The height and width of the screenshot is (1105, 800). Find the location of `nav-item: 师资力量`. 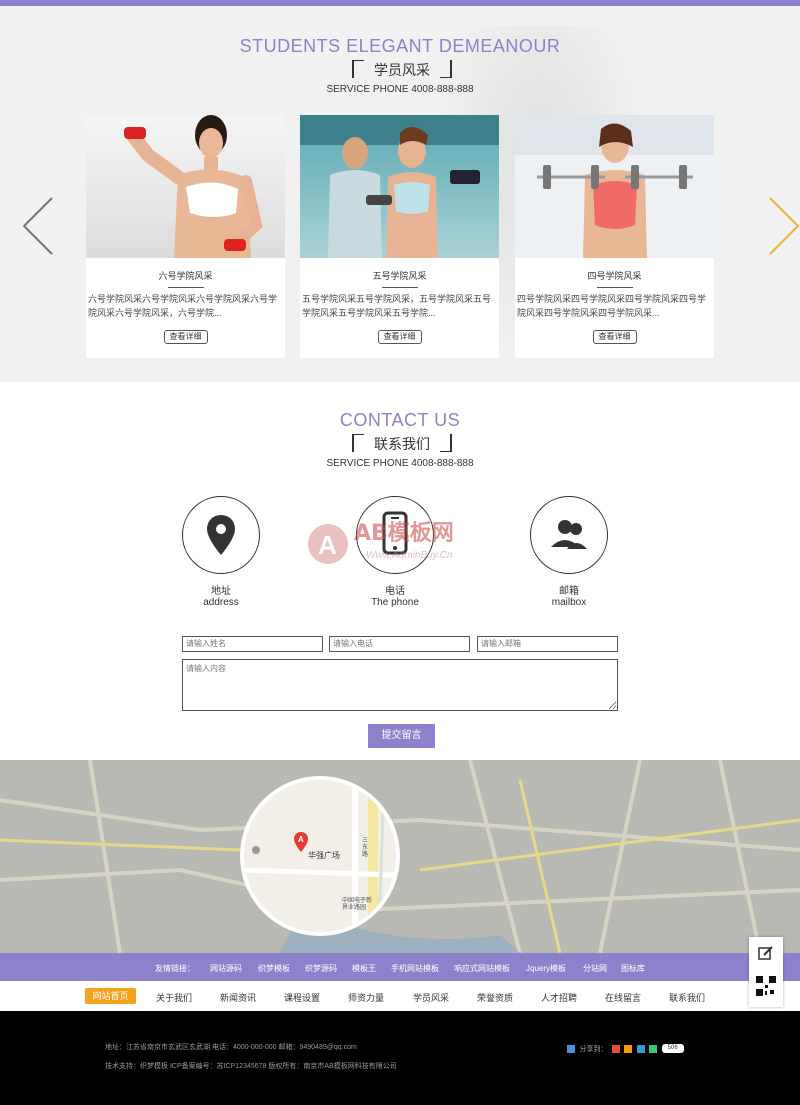

nav-item: 师资力量 is located at coordinates (366, 997).